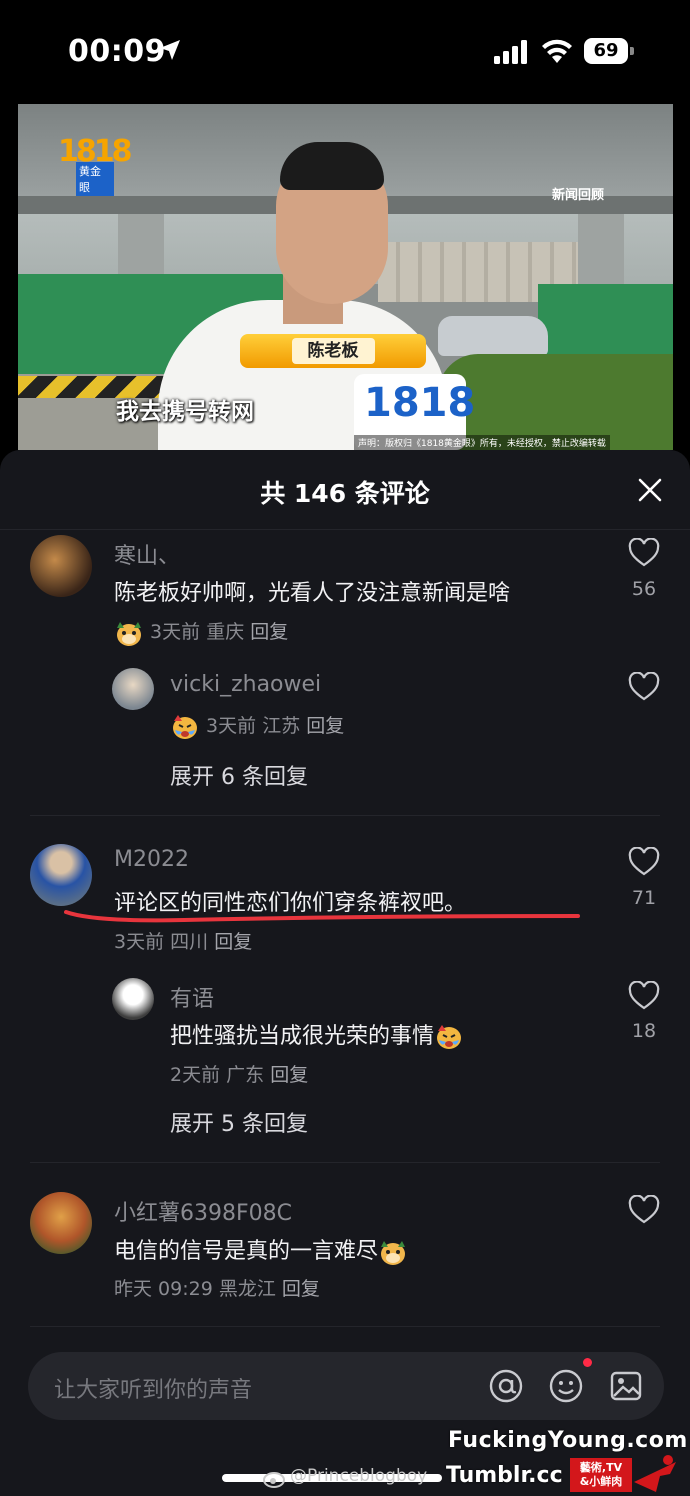 The width and height of the screenshot is (690, 1496). I want to click on watermark-badge: 藝術,TV &小鲜肉, so click(601, 1475).